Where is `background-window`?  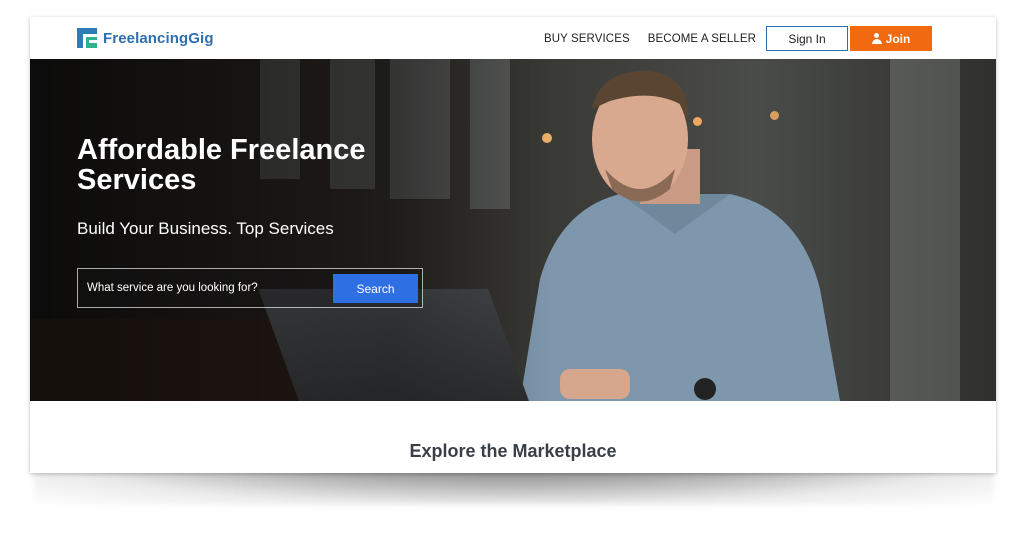 background-window is located at coordinates (925, 230).